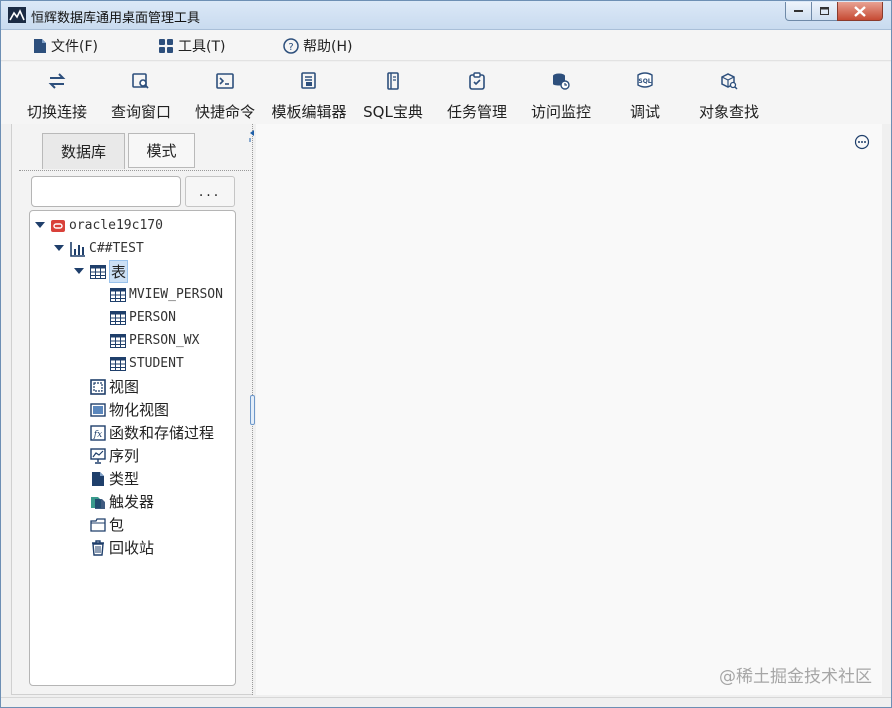 This screenshot has width=892, height=708. Describe the element at coordinates (224, 112) in the screenshot. I see `quick-command-label: 快捷命令` at that location.